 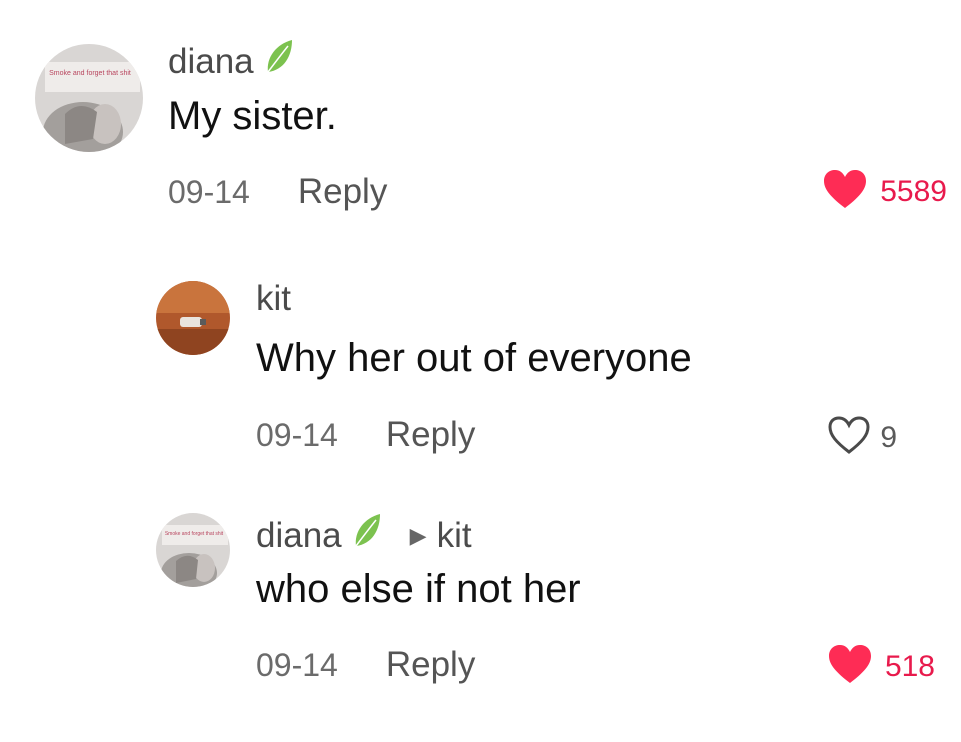 I want to click on avatar, so click(x=193, y=318).